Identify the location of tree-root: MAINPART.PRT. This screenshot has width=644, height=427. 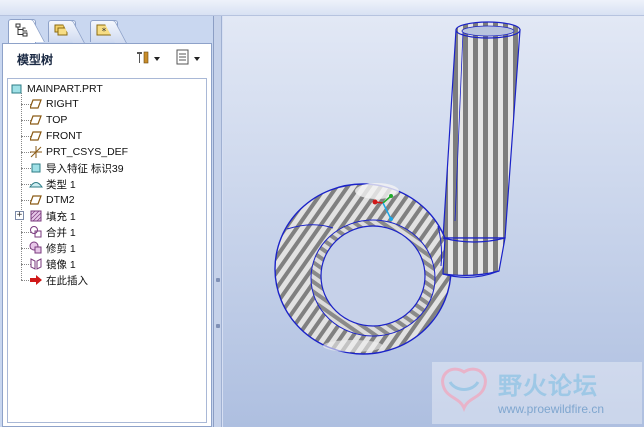
(56, 89).